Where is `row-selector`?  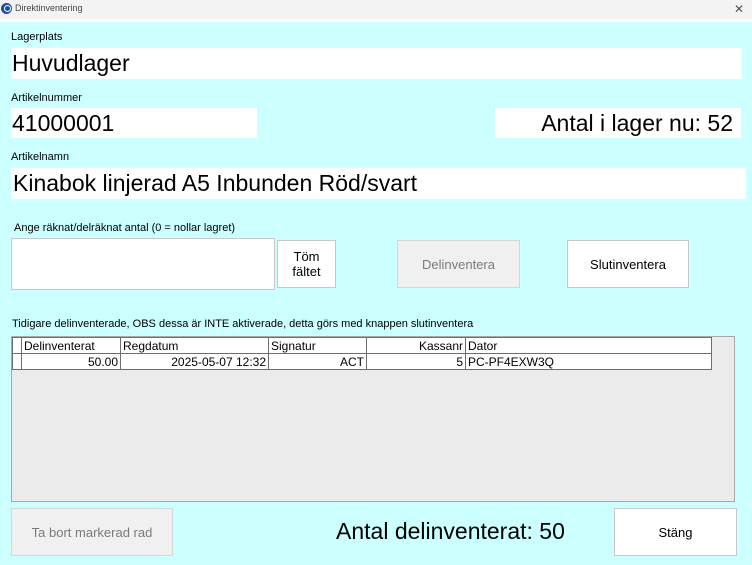 row-selector is located at coordinates (17, 361).